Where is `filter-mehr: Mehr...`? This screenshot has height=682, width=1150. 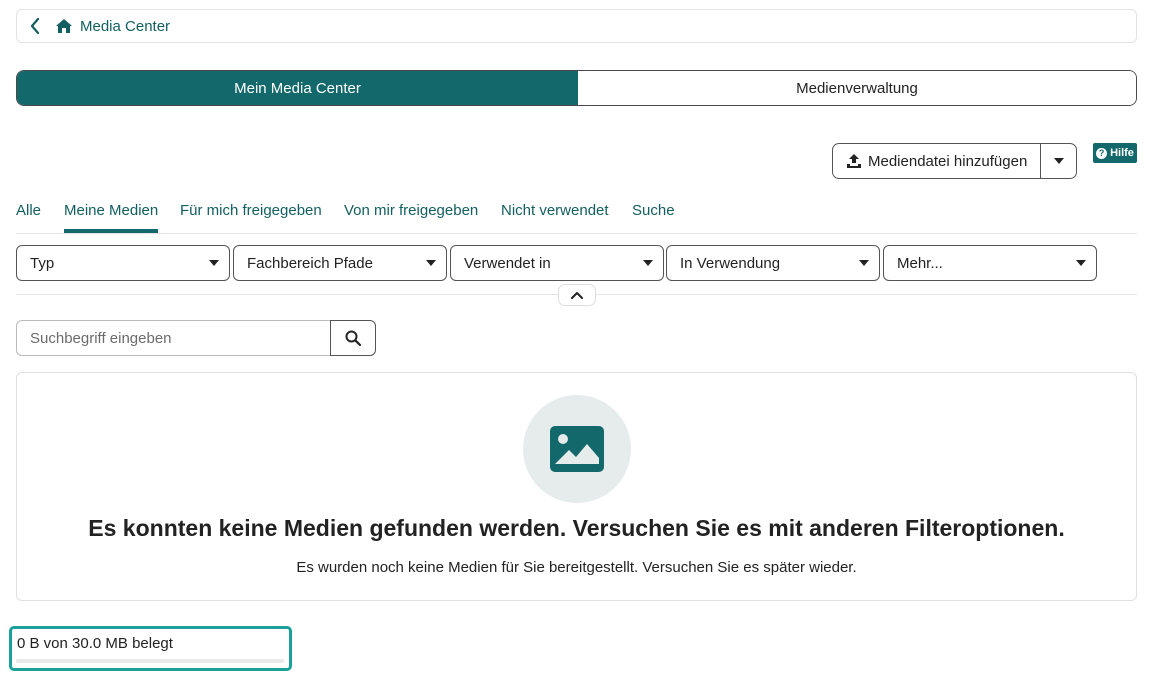
filter-mehr: Mehr... is located at coordinates (990, 263).